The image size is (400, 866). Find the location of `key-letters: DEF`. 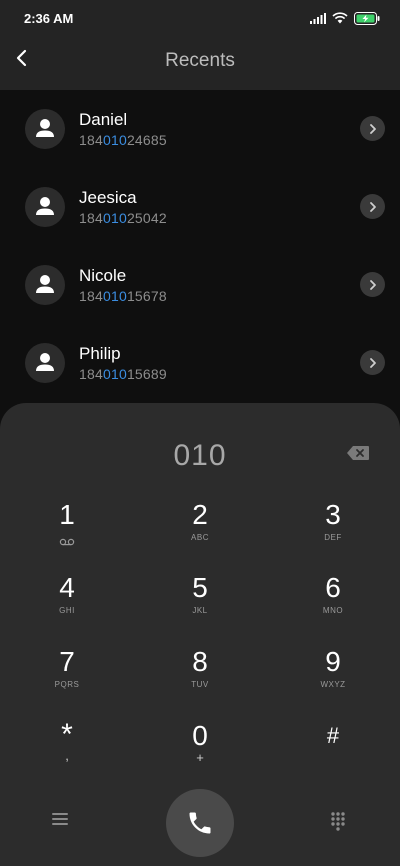

key-letters: DEF is located at coordinates (333, 537).